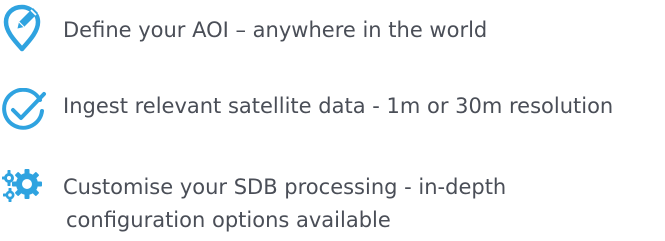 Image resolution: width=665 pixels, height=241 pixels. What do you see at coordinates (22, 185) in the screenshot?
I see `gears-icon` at bounding box center [22, 185].